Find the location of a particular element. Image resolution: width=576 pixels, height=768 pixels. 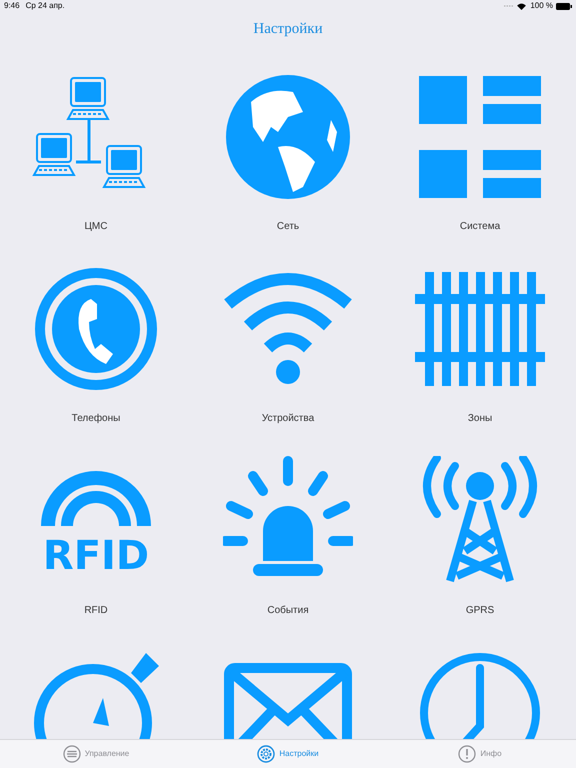

status-time: 9:46 is located at coordinates (12, 6).